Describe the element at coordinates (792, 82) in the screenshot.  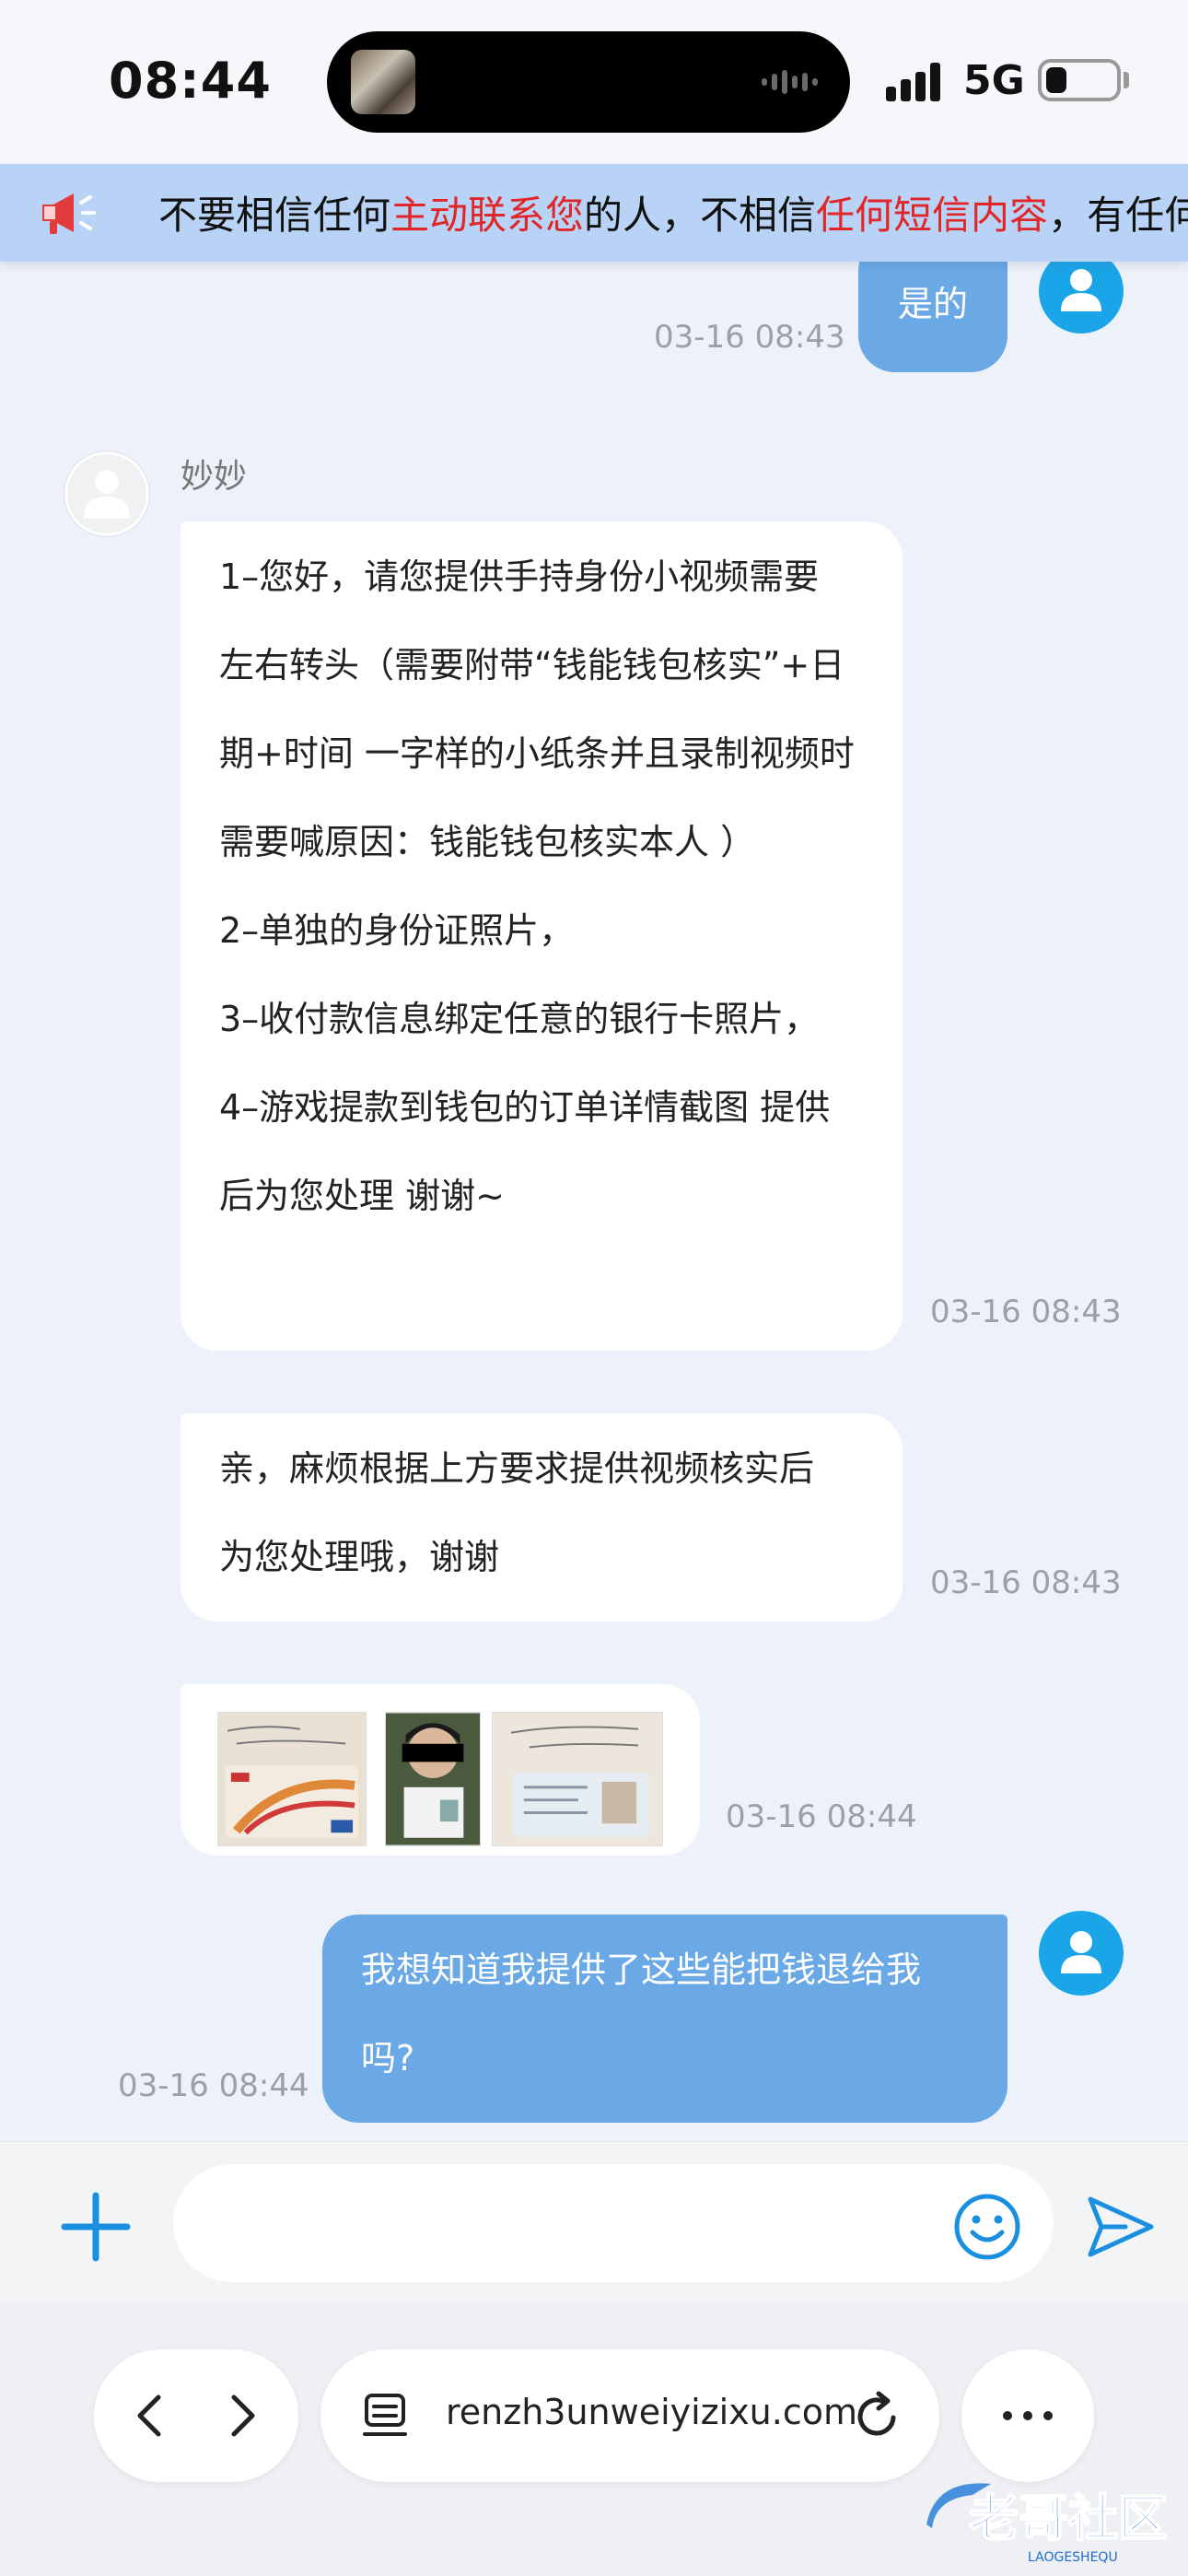
I see `audio-waveform-icon` at that location.